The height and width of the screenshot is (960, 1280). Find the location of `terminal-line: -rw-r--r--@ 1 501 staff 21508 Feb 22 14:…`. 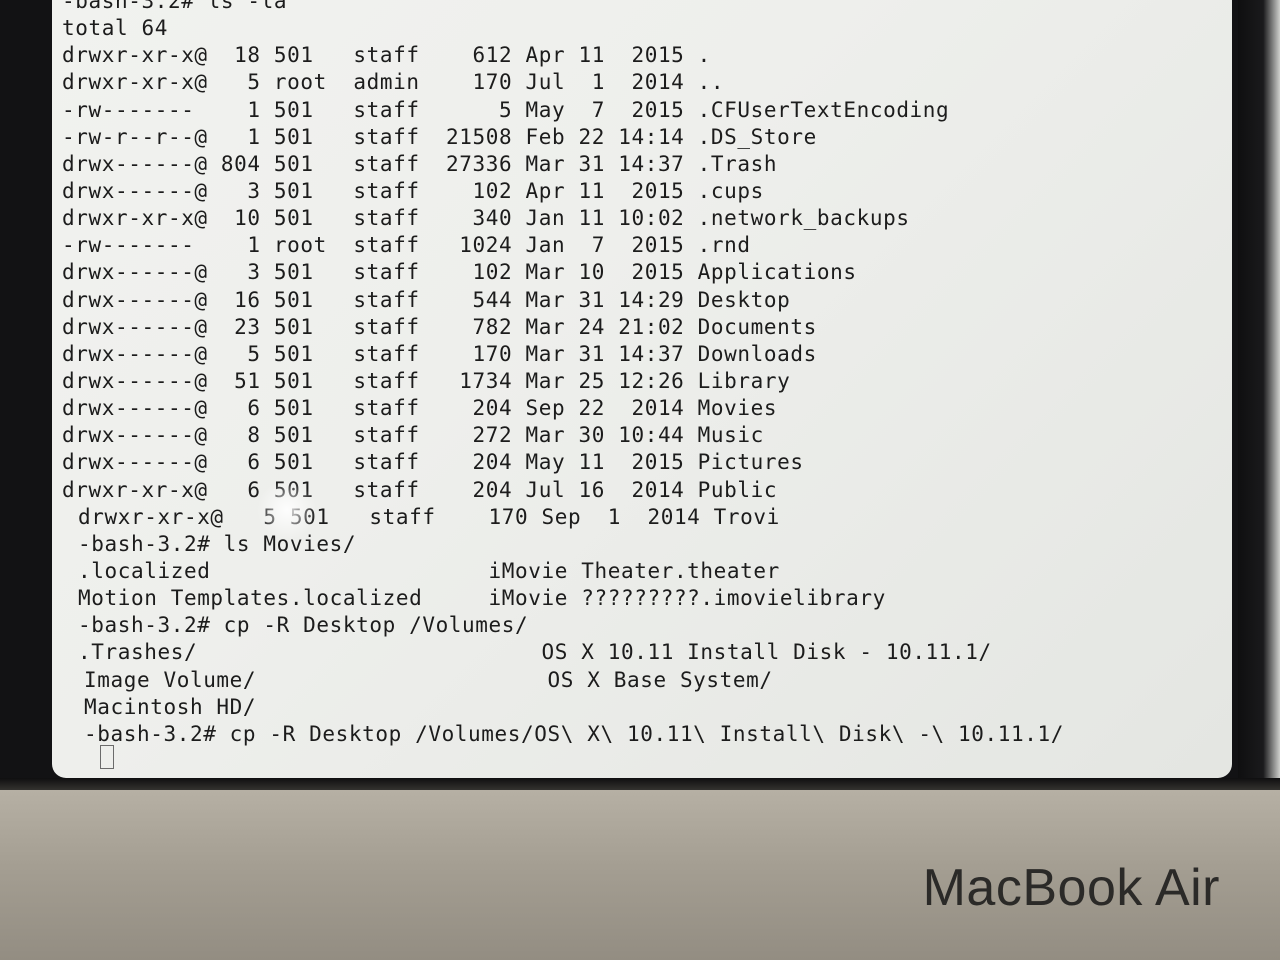

terminal-line: -rw-r--r--@ 1 501 staff 21508 Feb 22 14:… is located at coordinates (439, 136).